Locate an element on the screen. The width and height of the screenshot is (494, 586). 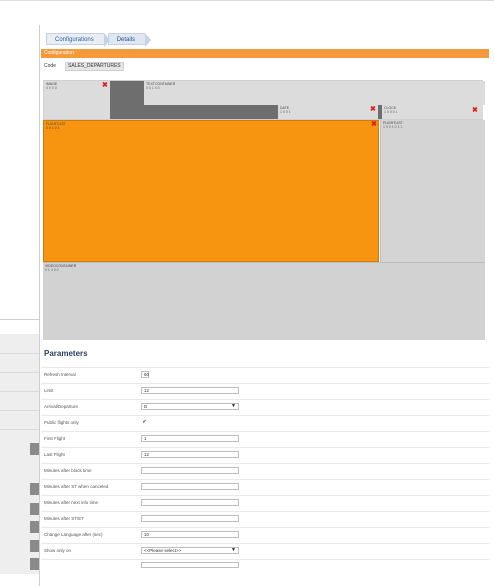
code-value: SALES_DEPARTURES is located at coordinates (94, 66).